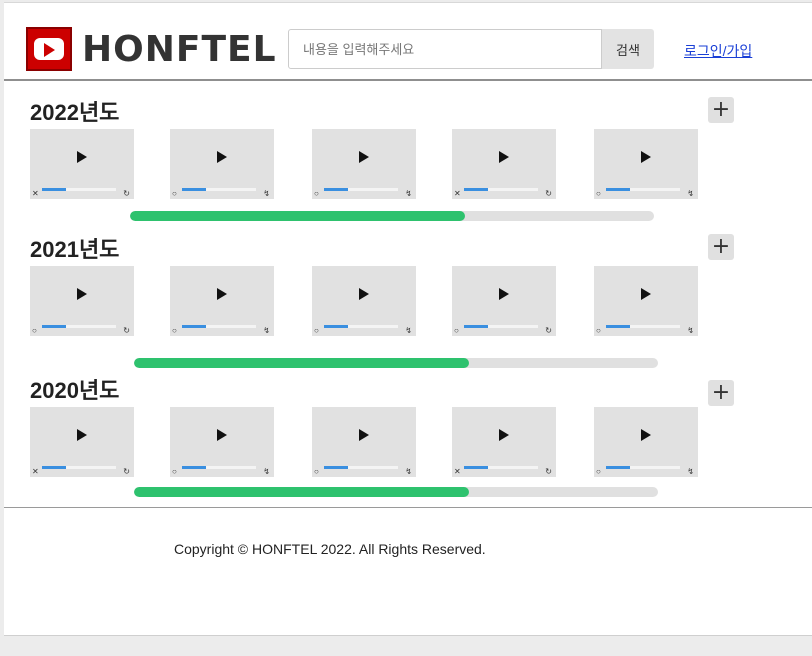 The height and width of the screenshot is (656, 812). Describe the element at coordinates (445, 49) in the screenshot. I see `search-input` at that location.